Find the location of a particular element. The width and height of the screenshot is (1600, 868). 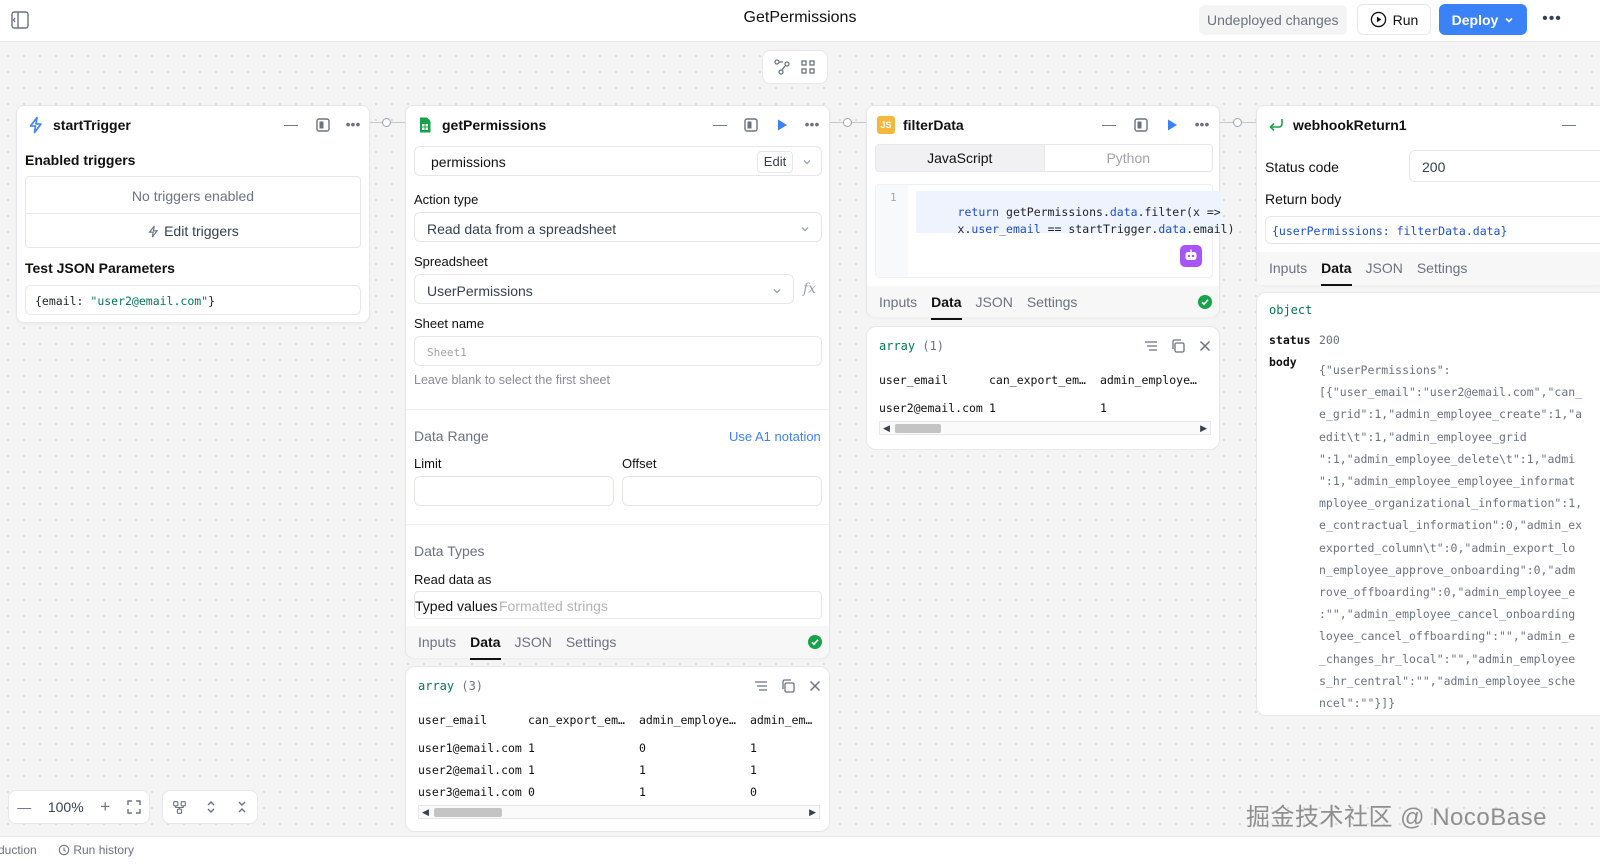

output-tabs: Inputs Data JSON Settings is located at coordinates (978, 304).